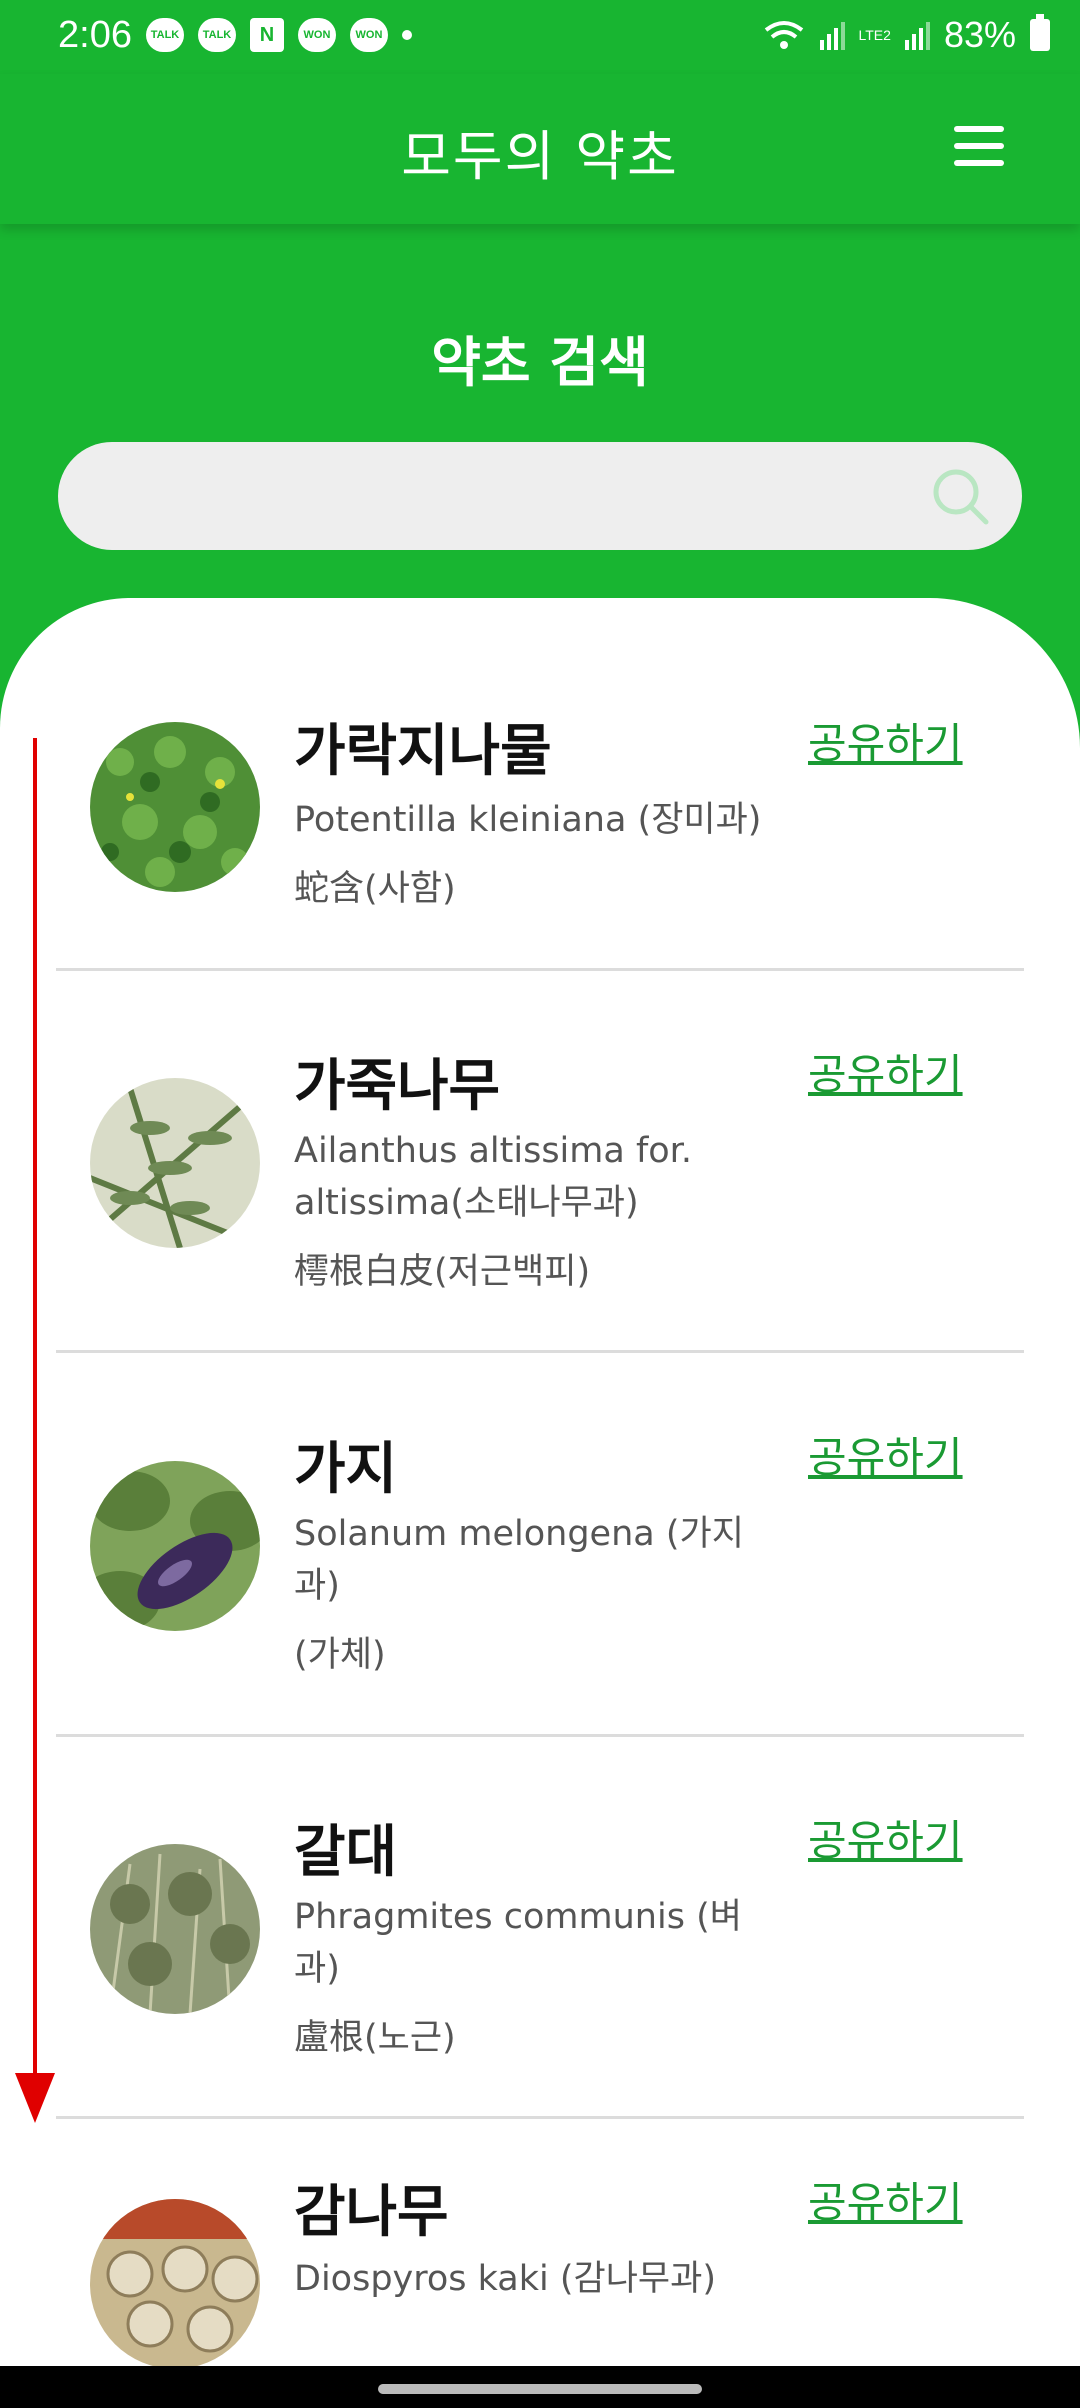 The width and height of the screenshot is (1080, 2408). Describe the element at coordinates (423, 751) in the screenshot. I see `herb-name: 가락지나물` at that location.